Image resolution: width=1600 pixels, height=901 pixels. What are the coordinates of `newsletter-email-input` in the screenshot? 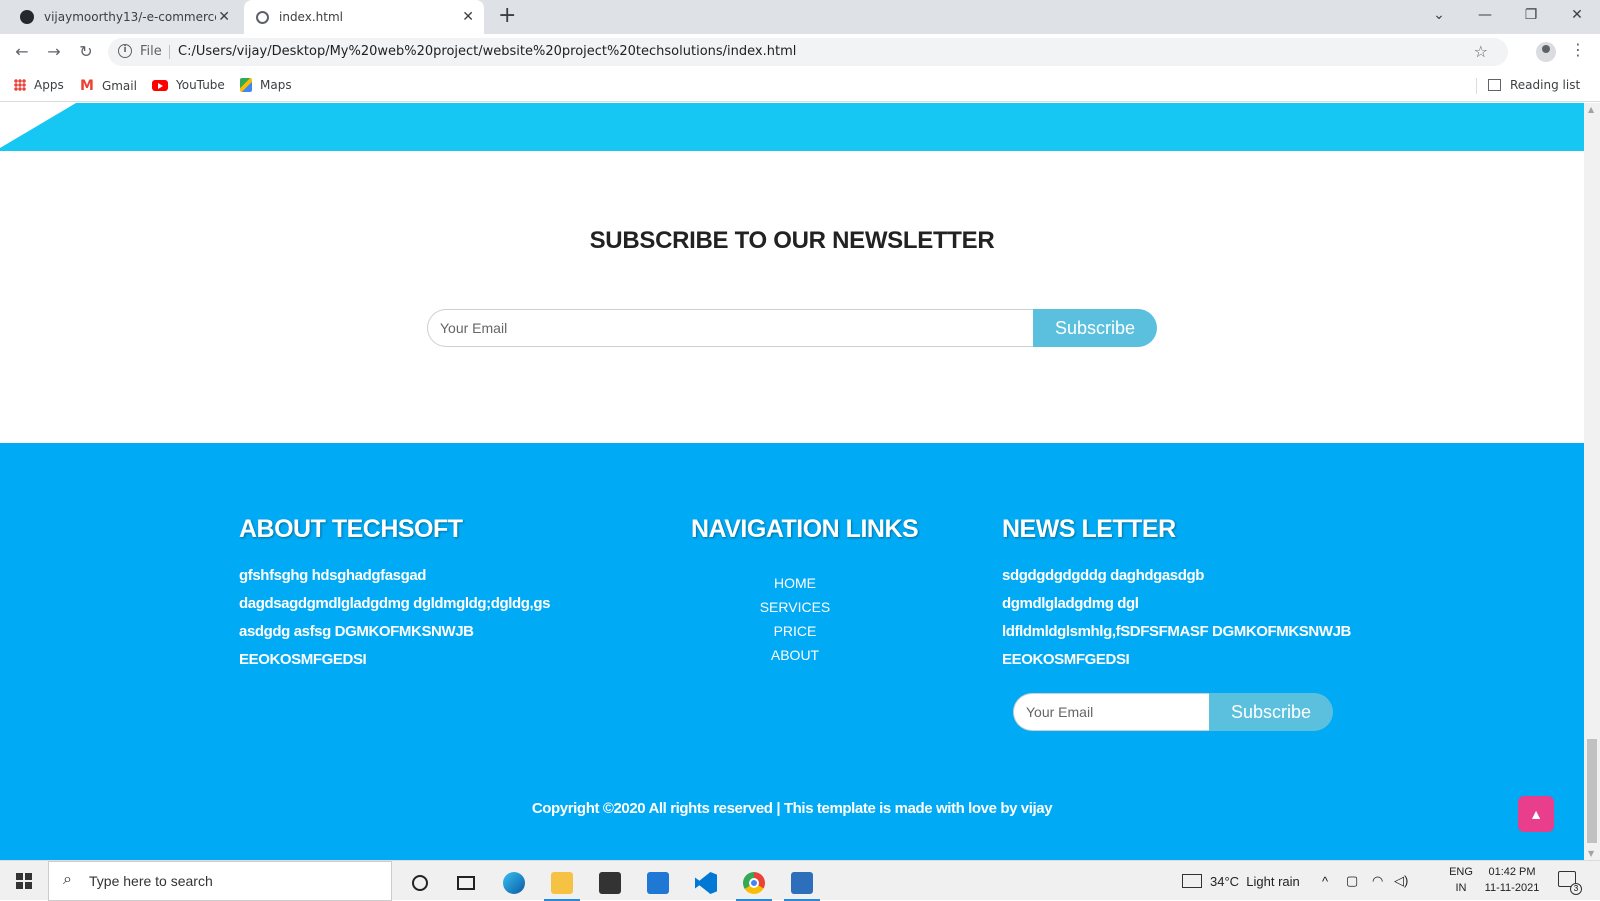 It's located at (732, 328).